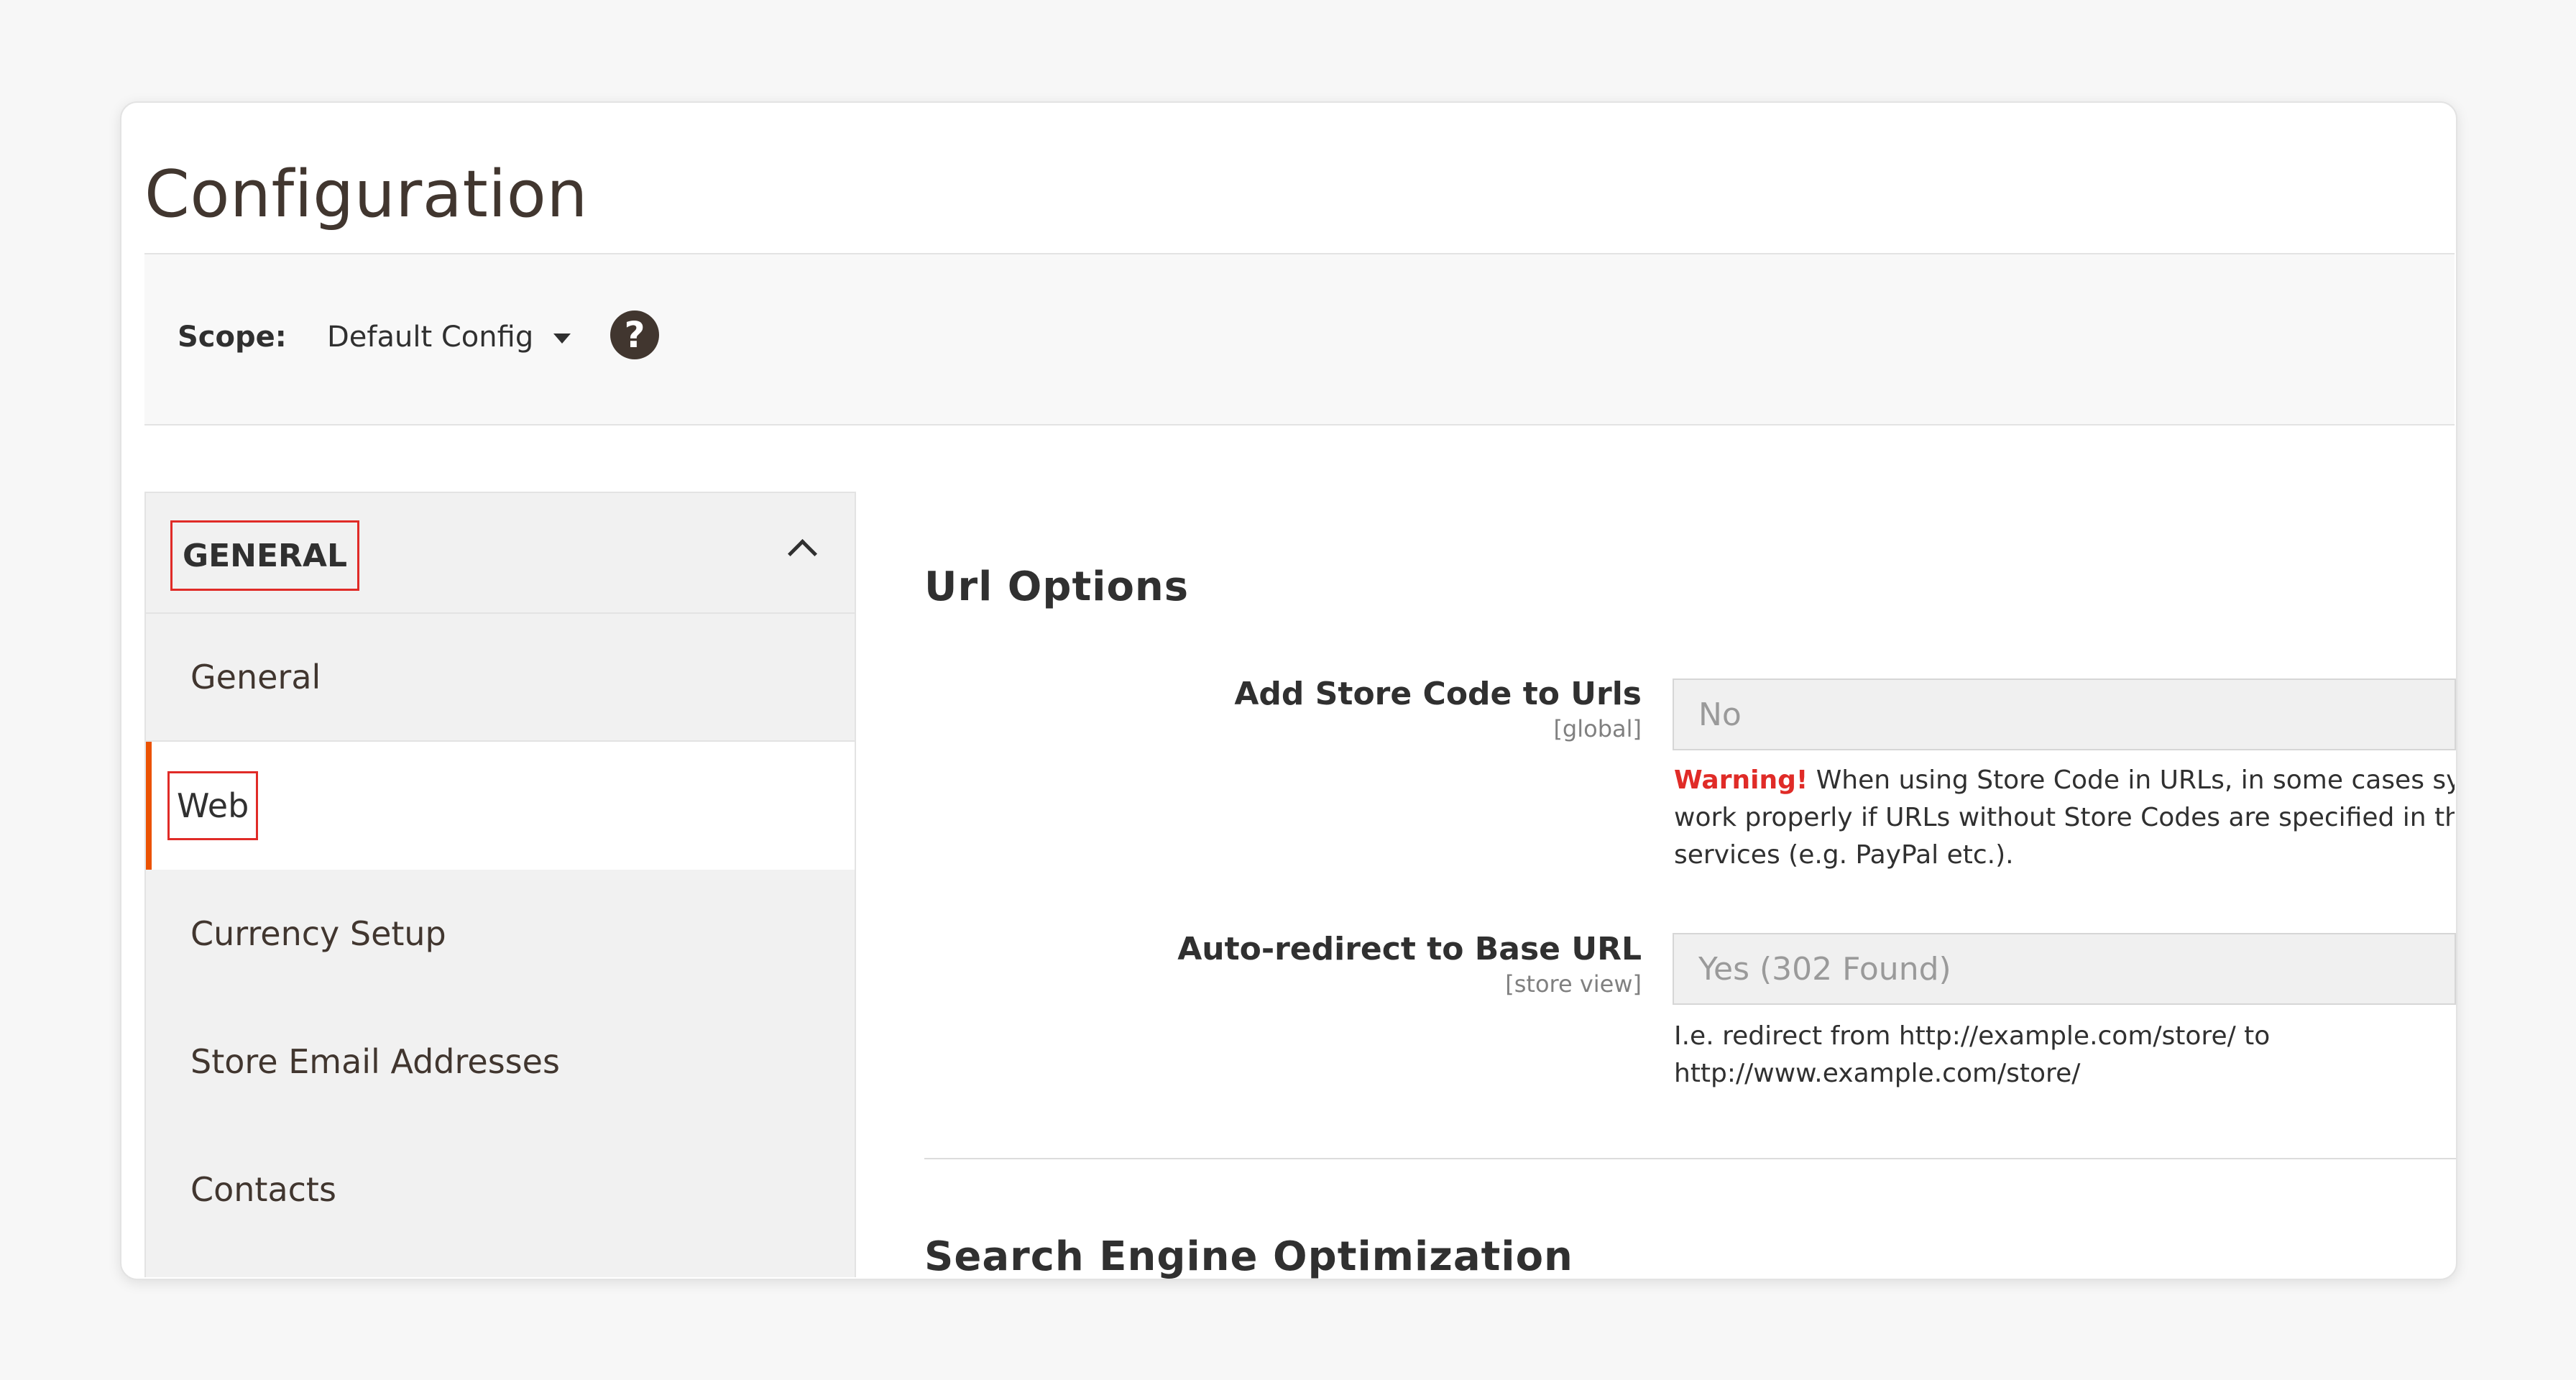 The image size is (2576, 1380). I want to click on page-title: Configuration, so click(366, 195).